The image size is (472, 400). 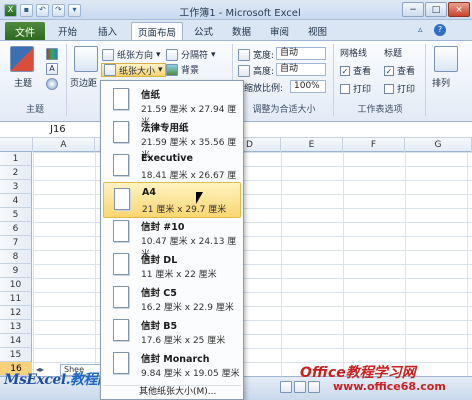 What do you see at coordinates (374, 145) in the screenshot?
I see `column-header: F` at bounding box center [374, 145].